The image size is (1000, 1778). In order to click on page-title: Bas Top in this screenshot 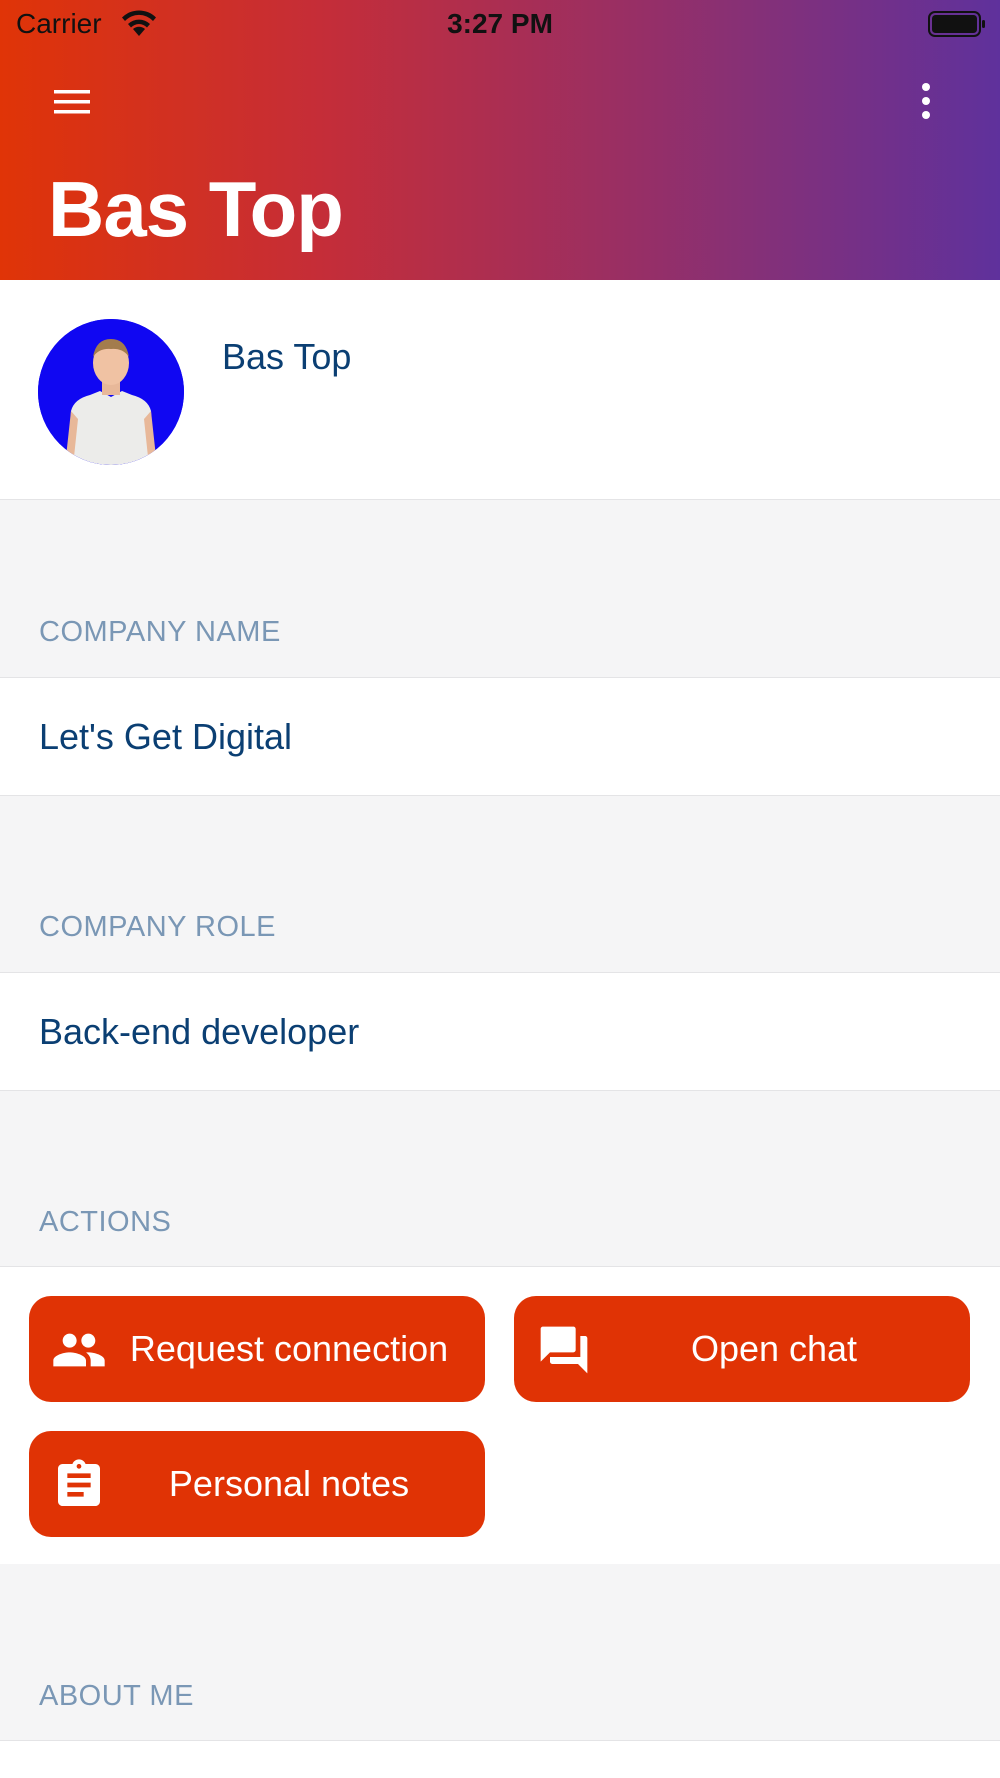, I will do `click(196, 209)`.